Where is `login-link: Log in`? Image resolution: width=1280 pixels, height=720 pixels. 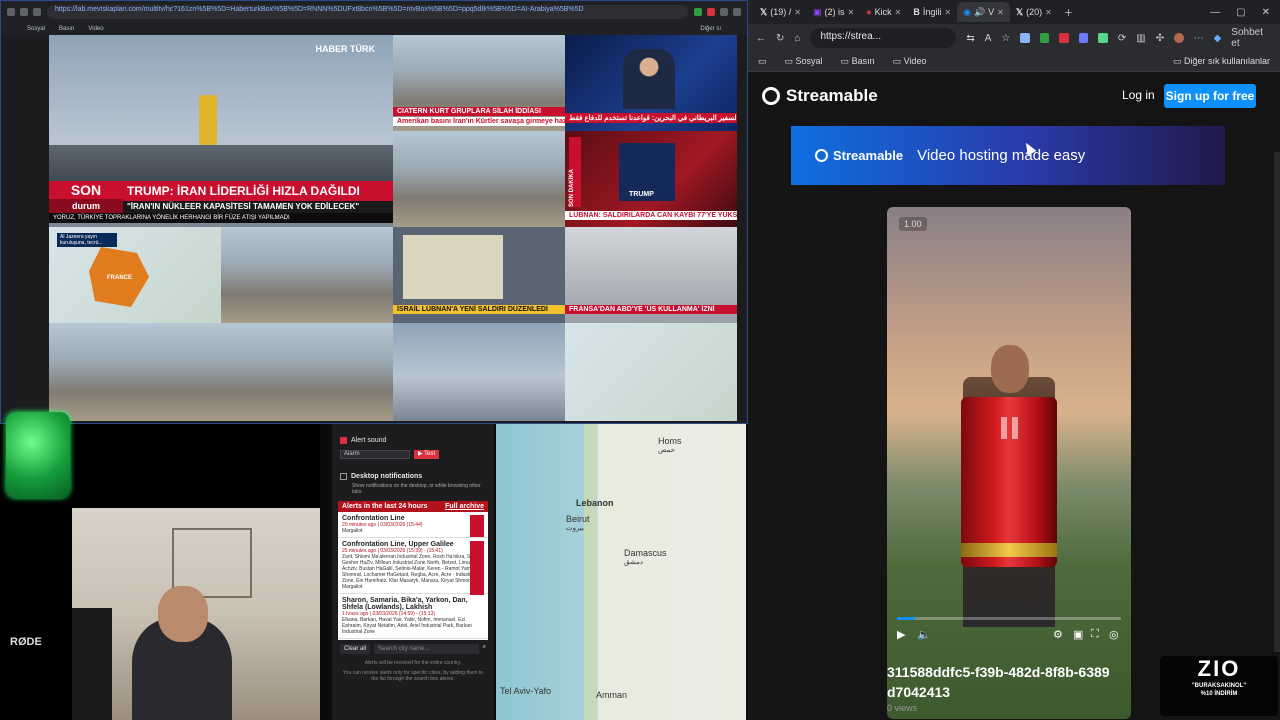 login-link: Log in is located at coordinates (1138, 95).